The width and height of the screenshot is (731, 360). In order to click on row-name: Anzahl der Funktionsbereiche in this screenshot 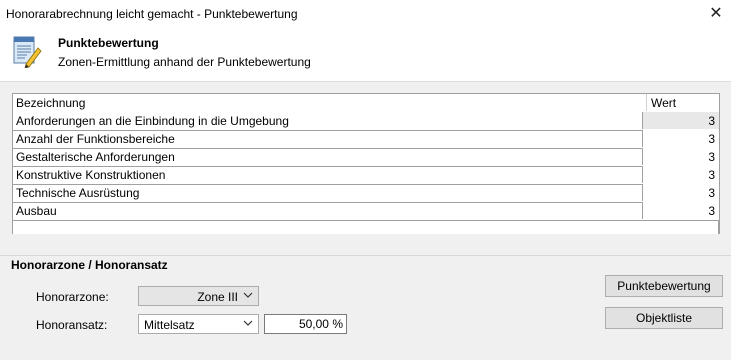, I will do `click(95, 139)`.